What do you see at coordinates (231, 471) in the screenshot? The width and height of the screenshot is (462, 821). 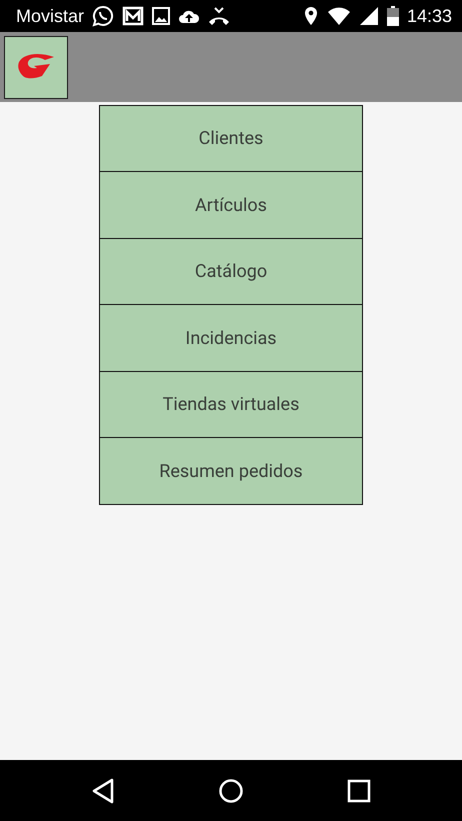 I see `menu-button: Resumen pedidos` at bounding box center [231, 471].